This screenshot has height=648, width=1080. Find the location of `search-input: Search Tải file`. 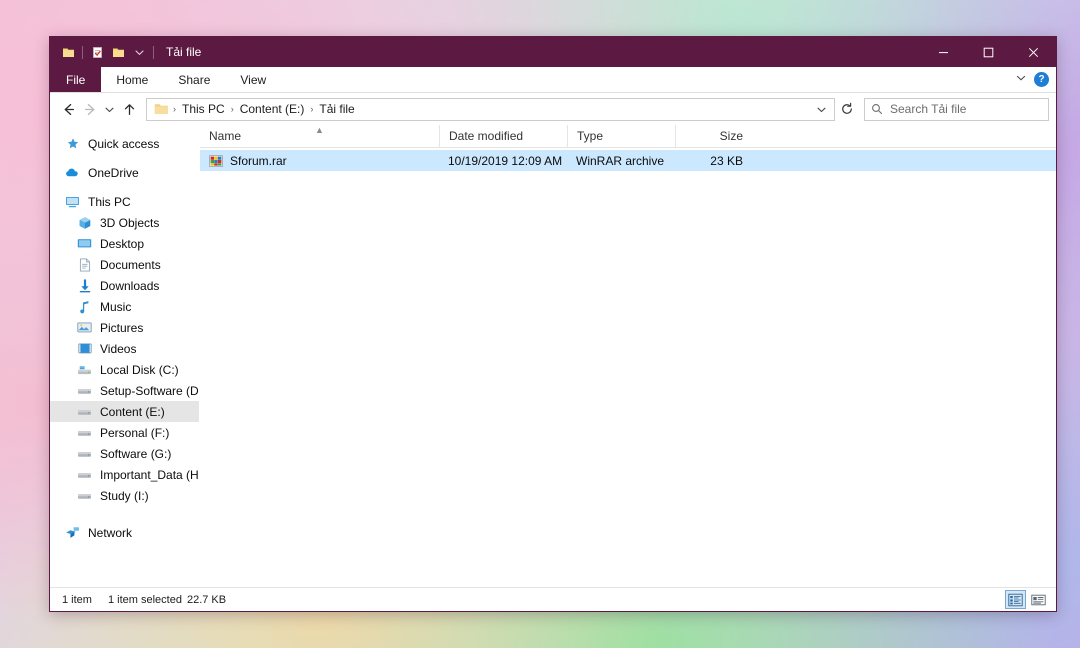

search-input: Search Tải file is located at coordinates (928, 109).